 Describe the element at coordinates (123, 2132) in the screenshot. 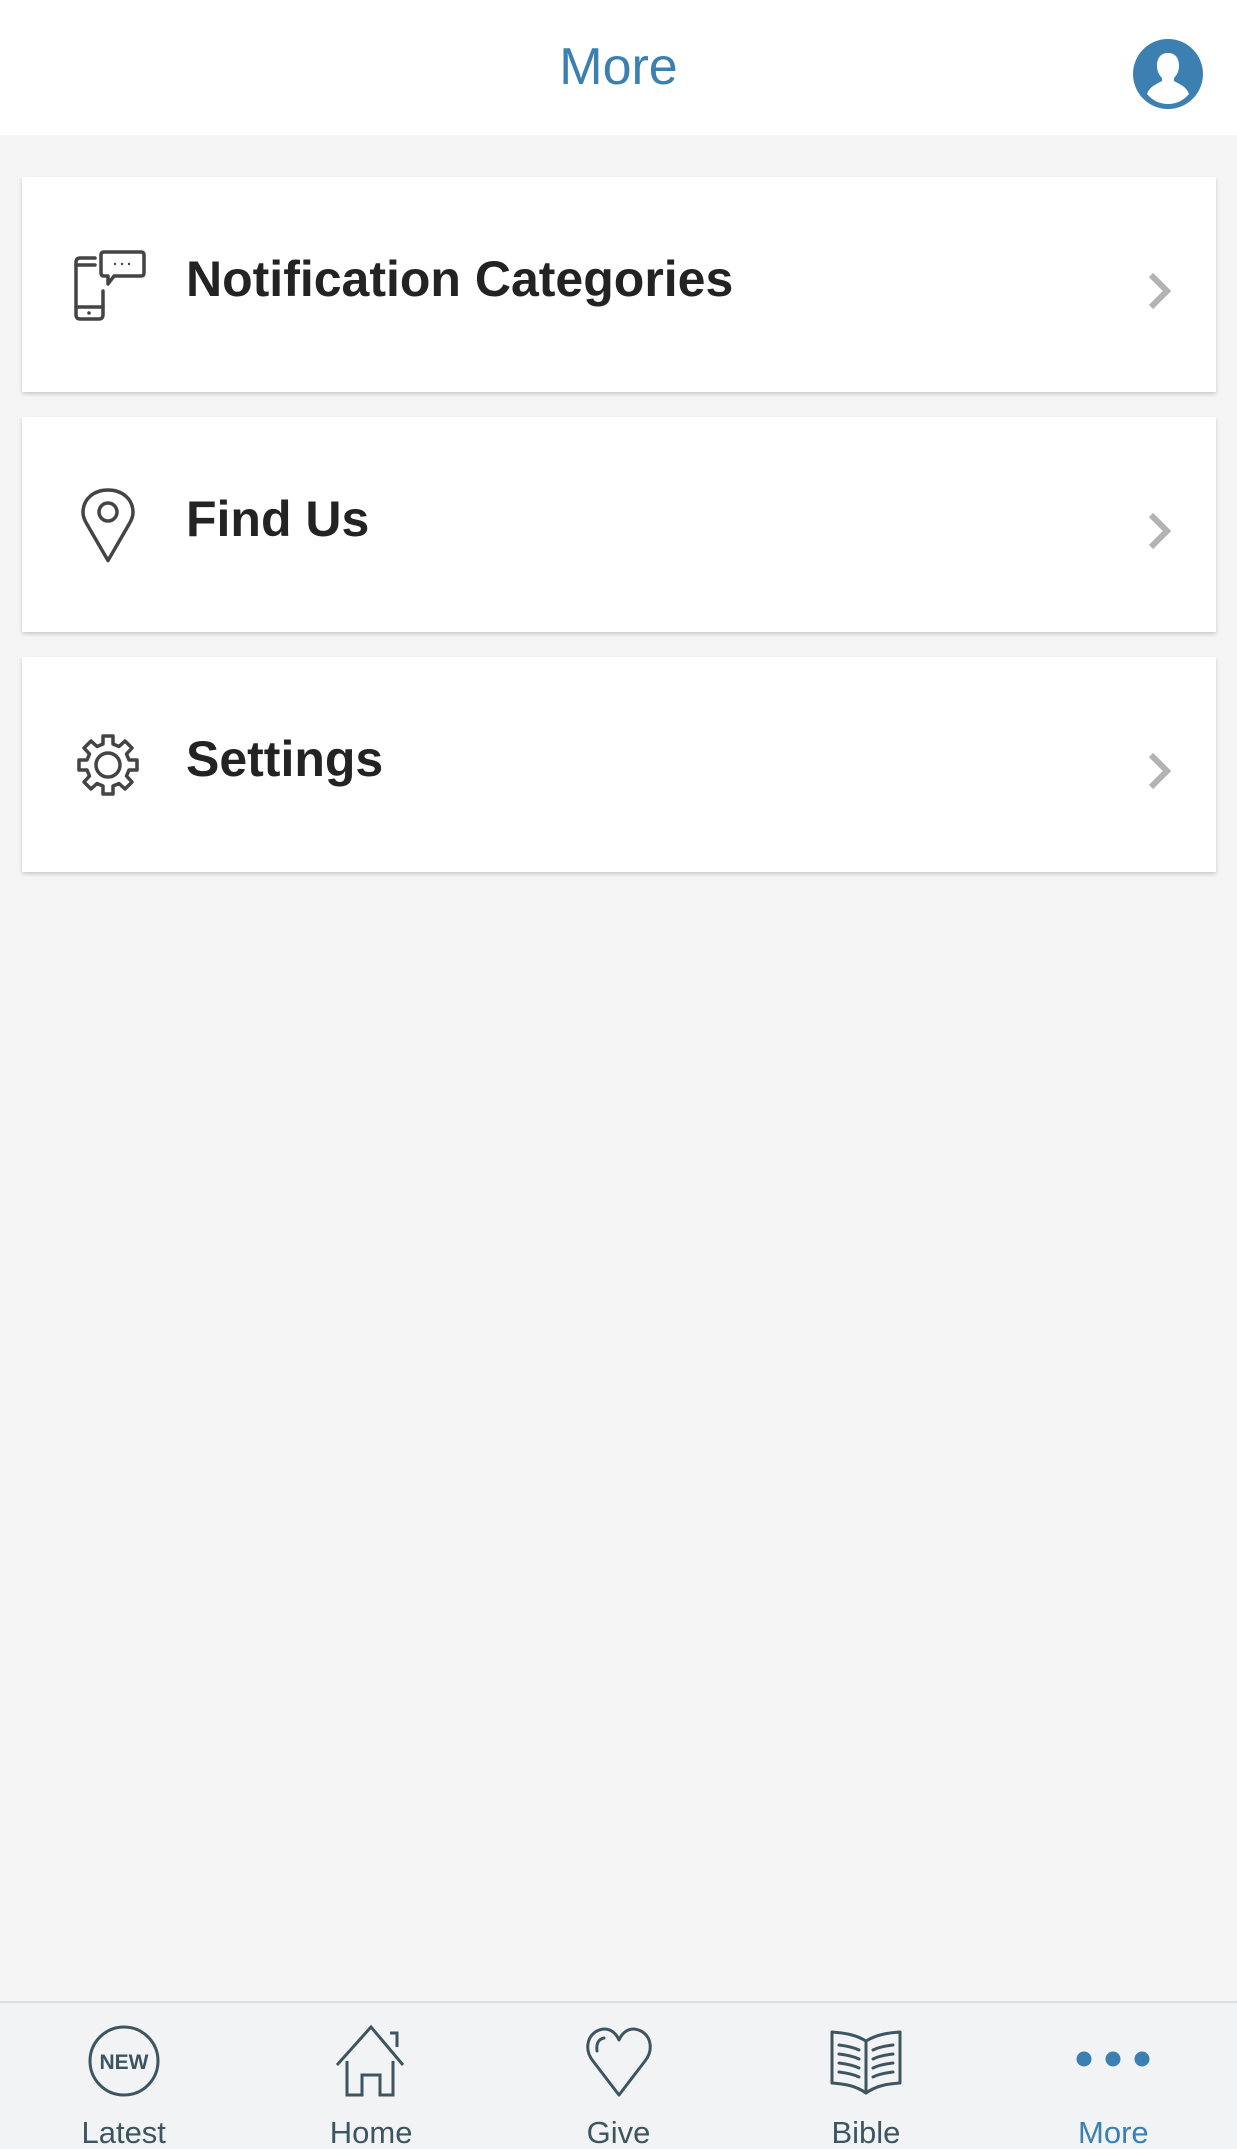

I see `tab-label: Latest` at that location.